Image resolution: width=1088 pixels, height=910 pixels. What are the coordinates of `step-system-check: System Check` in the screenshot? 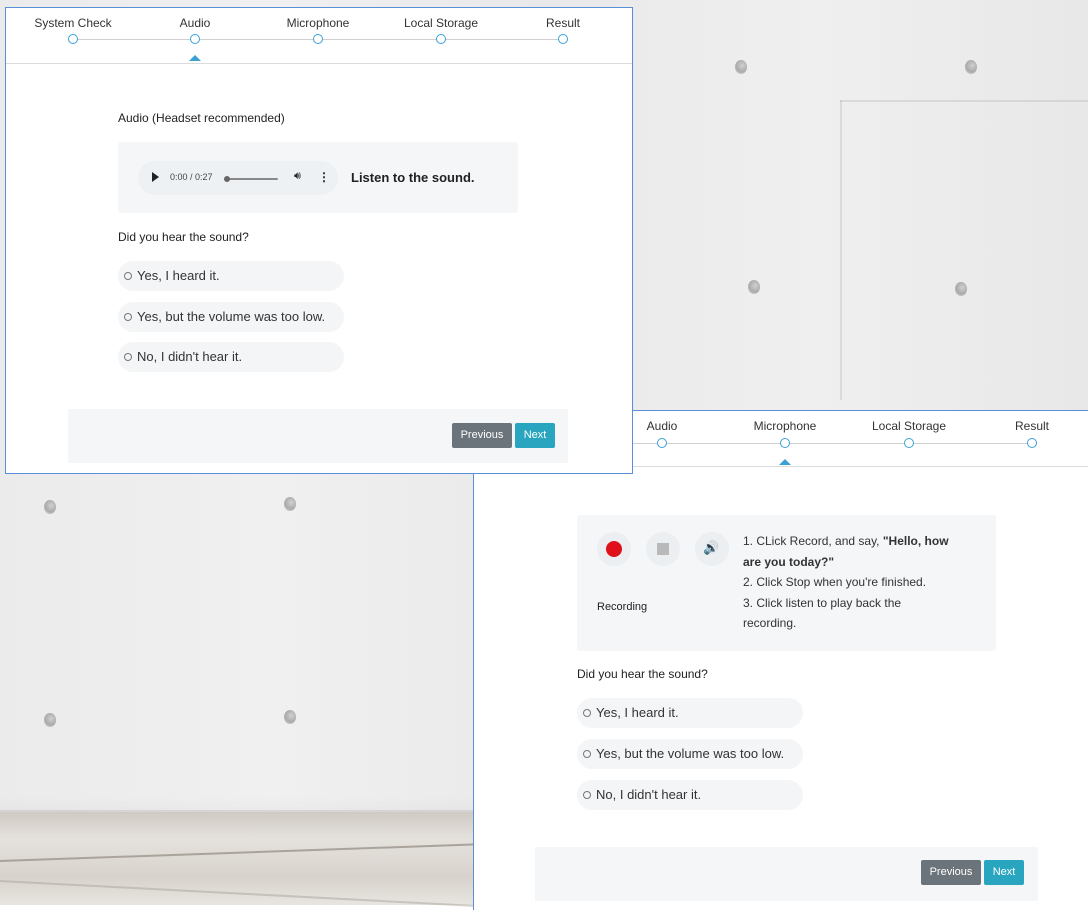 It's located at (73, 23).